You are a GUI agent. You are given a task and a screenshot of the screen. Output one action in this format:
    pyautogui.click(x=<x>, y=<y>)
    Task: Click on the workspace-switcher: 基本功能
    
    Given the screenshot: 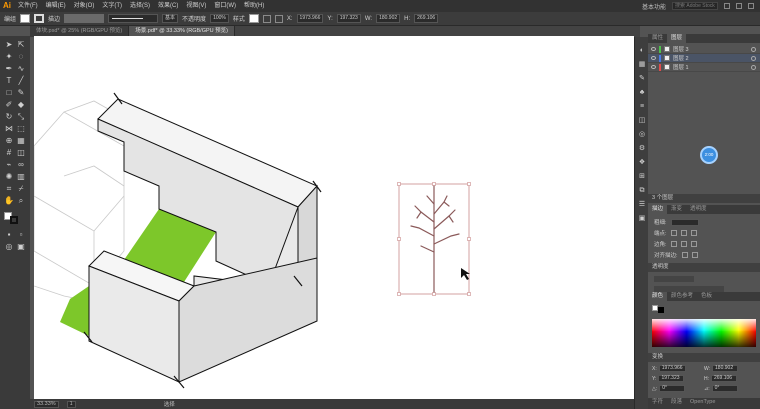 What is the action you would take?
    pyautogui.click(x=654, y=6)
    